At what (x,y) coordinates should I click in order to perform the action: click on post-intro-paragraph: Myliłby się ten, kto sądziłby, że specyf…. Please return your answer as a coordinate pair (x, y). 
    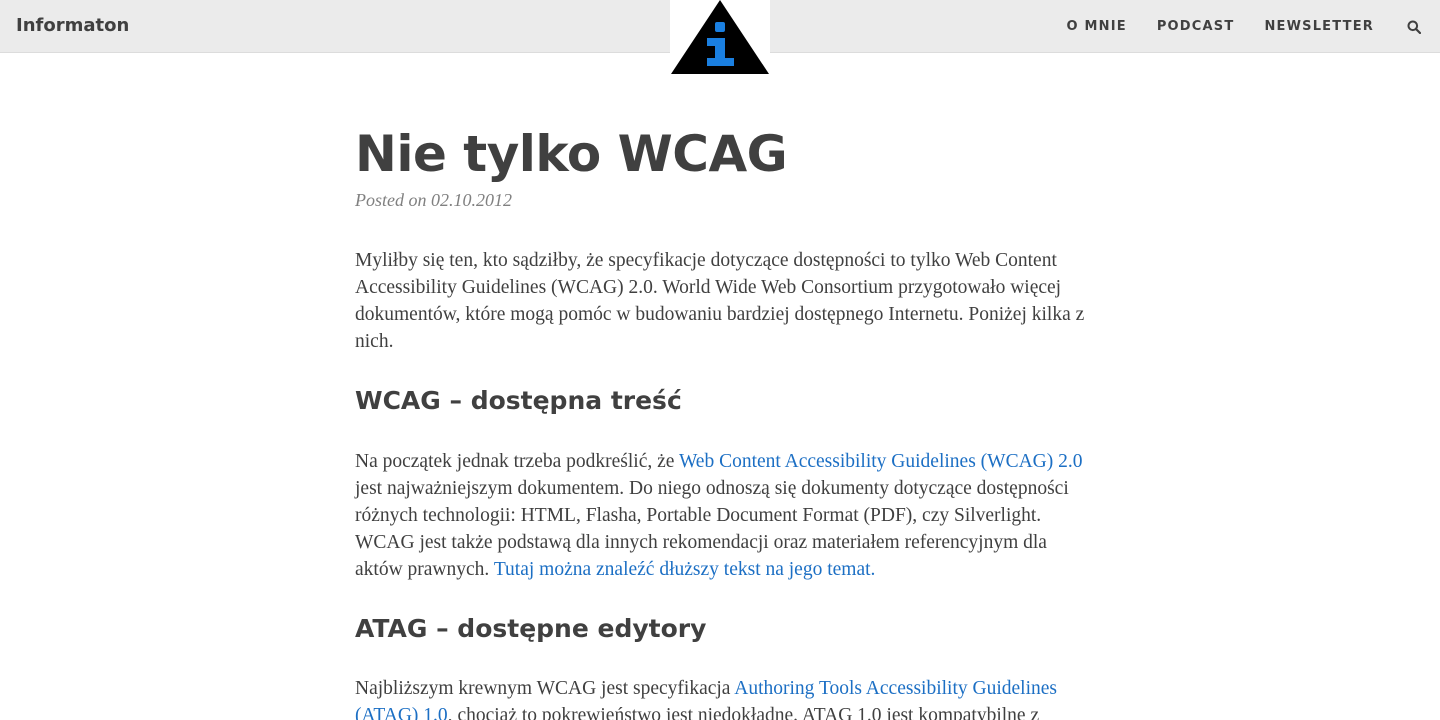
    Looking at the image, I should click on (720, 301).